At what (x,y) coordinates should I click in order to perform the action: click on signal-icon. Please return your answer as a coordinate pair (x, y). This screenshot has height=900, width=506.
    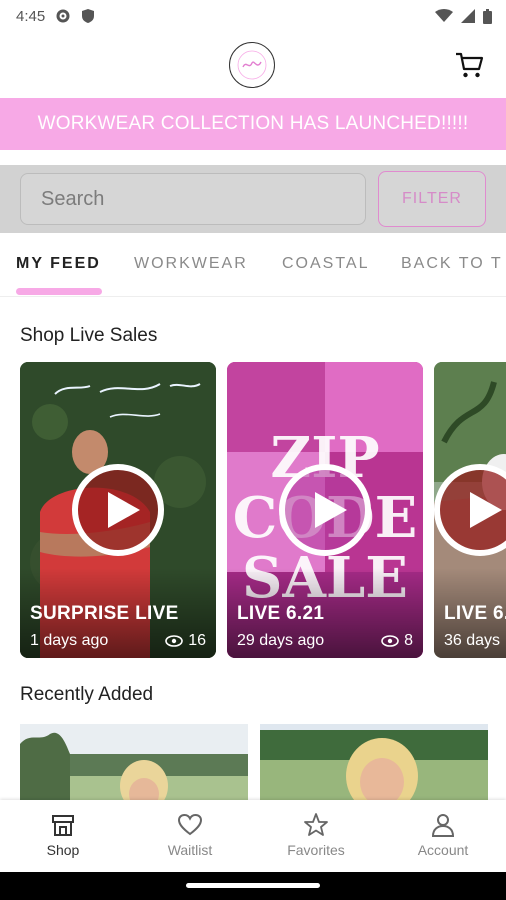
    Looking at the image, I should click on (468, 16).